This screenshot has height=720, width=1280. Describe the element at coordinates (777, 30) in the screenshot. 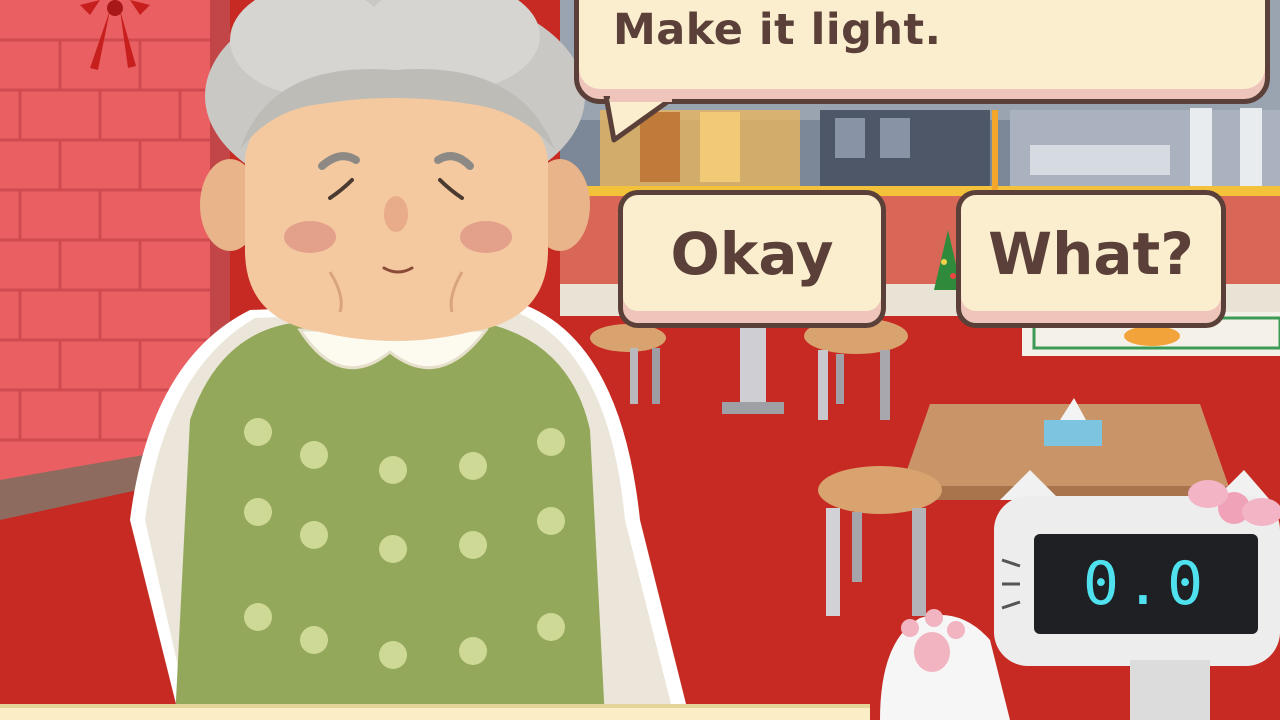

I see `speech-text: Make it light.` at that location.